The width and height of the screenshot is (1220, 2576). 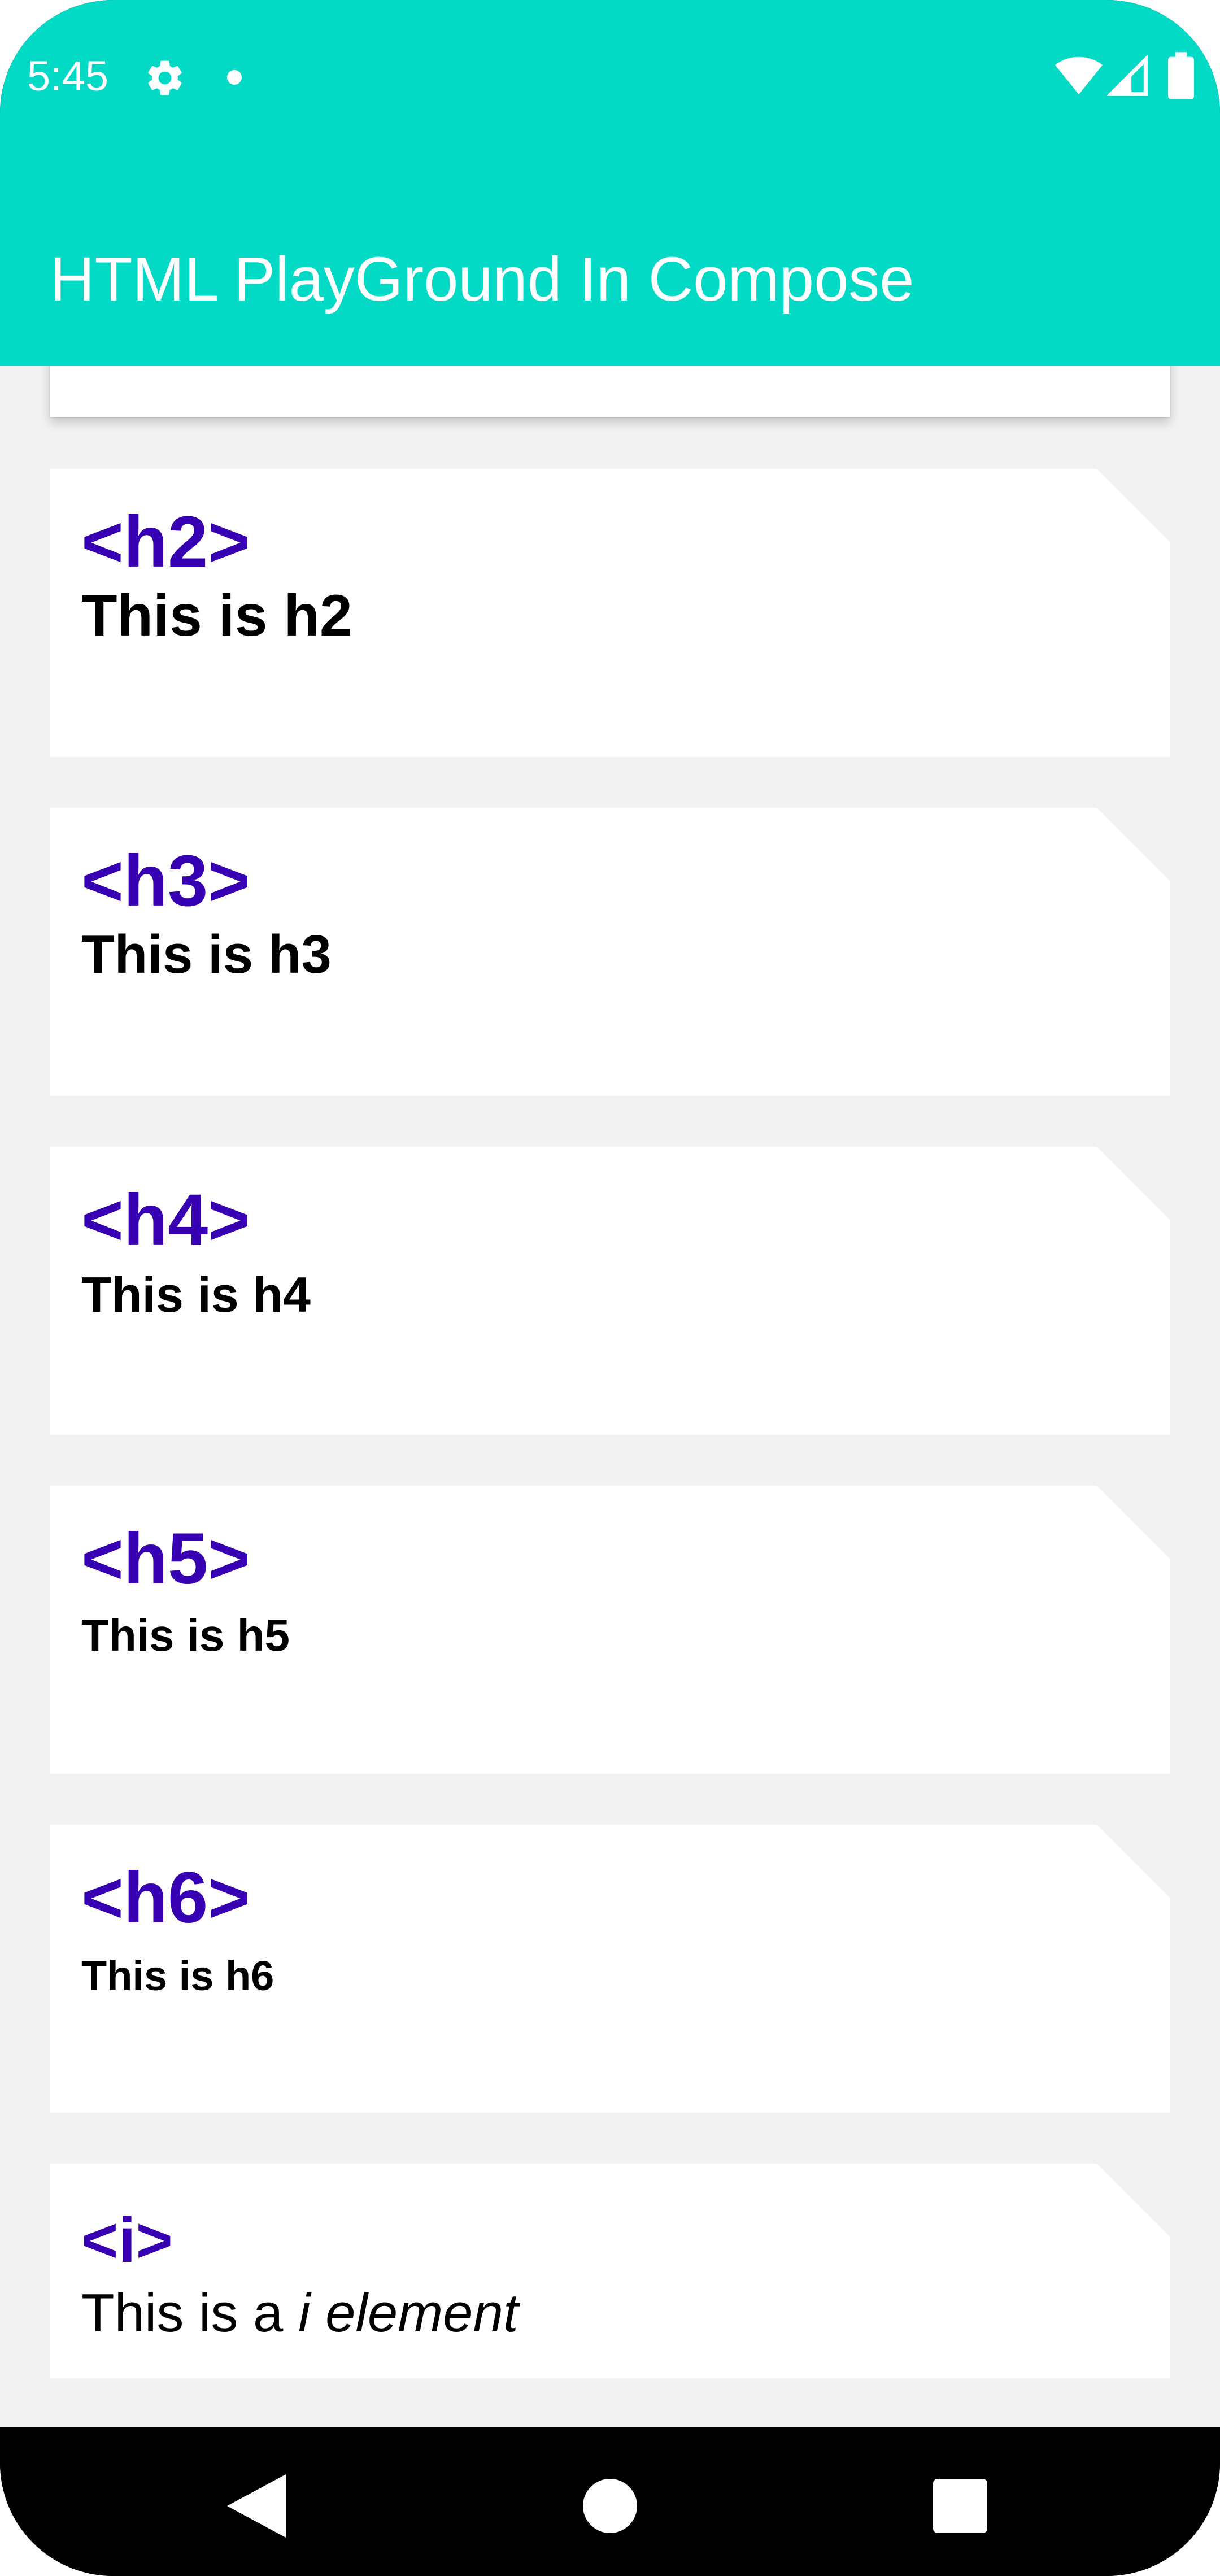 What do you see at coordinates (254, 2506) in the screenshot?
I see `back-icon` at bounding box center [254, 2506].